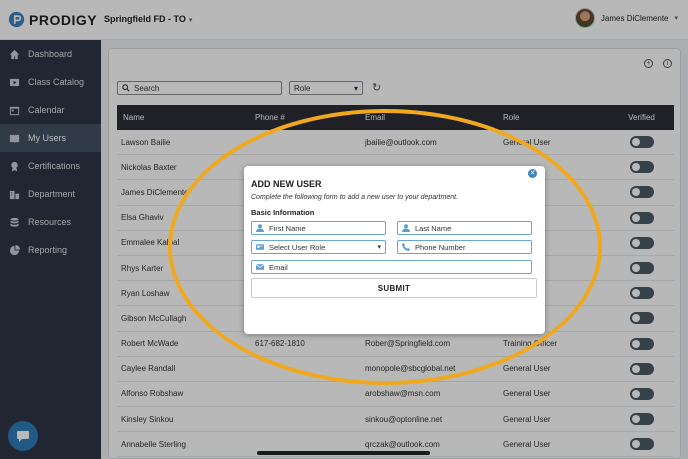 This screenshot has width=688, height=459. Describe the element at coordinates (286, 184) in the screenshot. I see `modal-title: ADD NEW USER` at that location.